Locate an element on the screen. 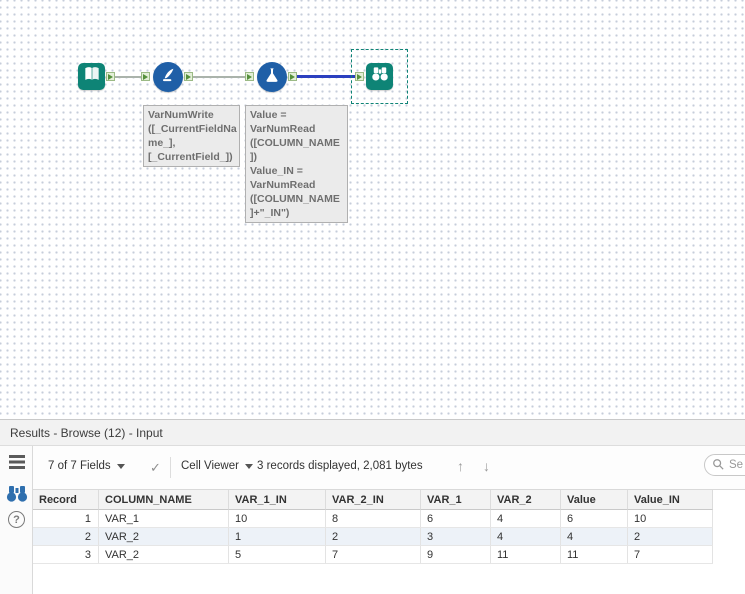 The height and width of the screenshot is (594, 745). fields-dropdown: 7 of 7 Fields is located at coordinates (86, 466).